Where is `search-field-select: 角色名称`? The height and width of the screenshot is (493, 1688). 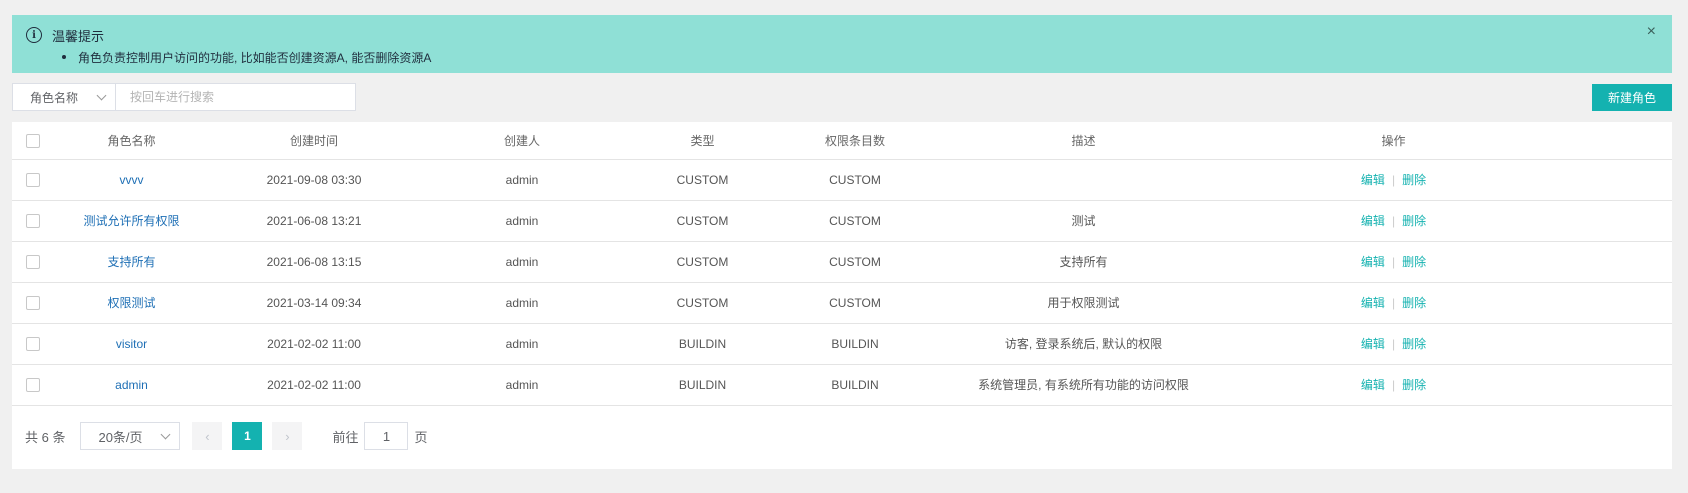
search-field-select: 角色名称 is located at coordinates (64, 97).